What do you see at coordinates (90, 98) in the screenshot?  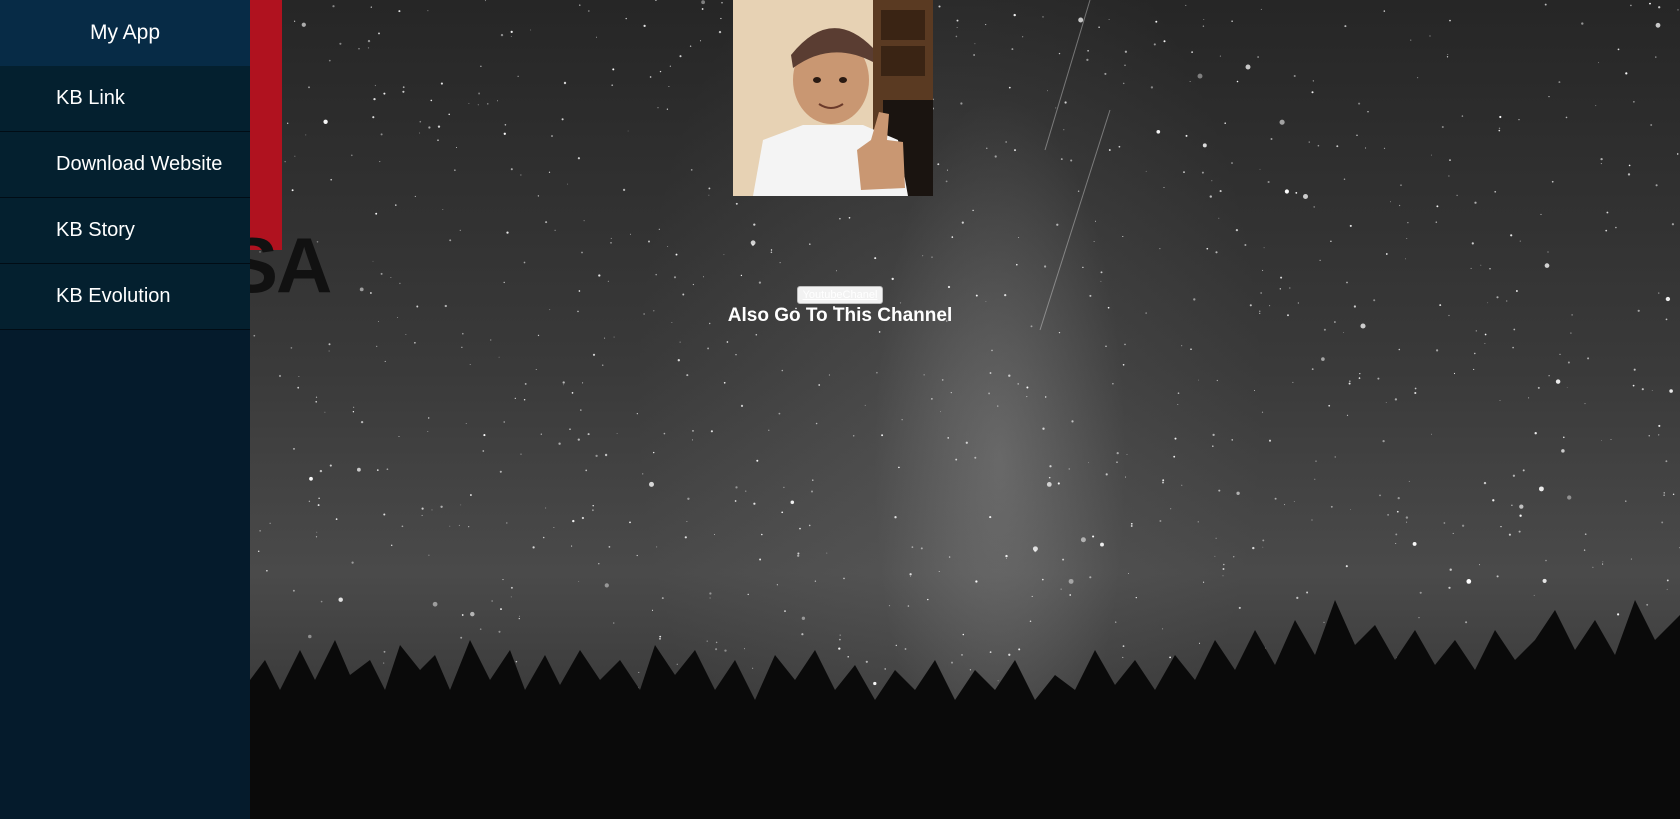 I see `sidebar-item-label: KB Link` at bounding box center [90, 98].